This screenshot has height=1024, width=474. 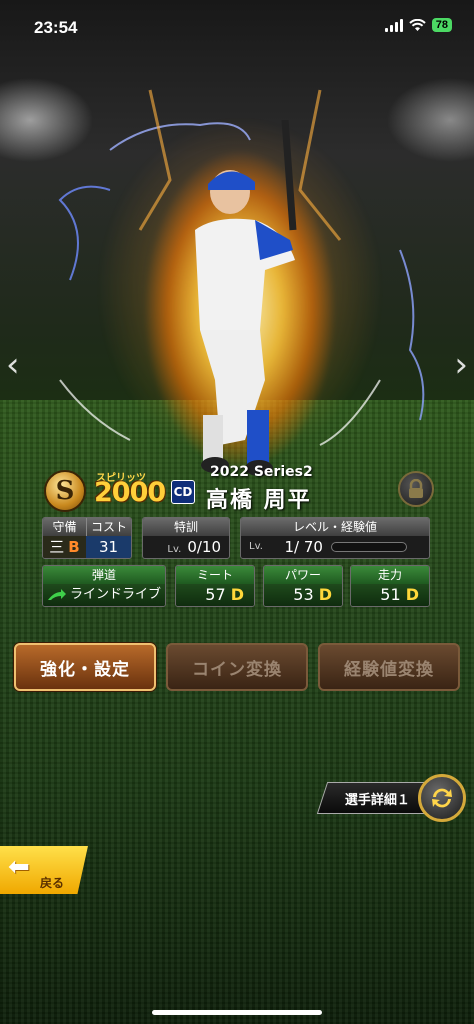 What do you see at coordinates (183, 492) in the screenshot?
I see `team-logo: CD` at bounding box center [183, 492].